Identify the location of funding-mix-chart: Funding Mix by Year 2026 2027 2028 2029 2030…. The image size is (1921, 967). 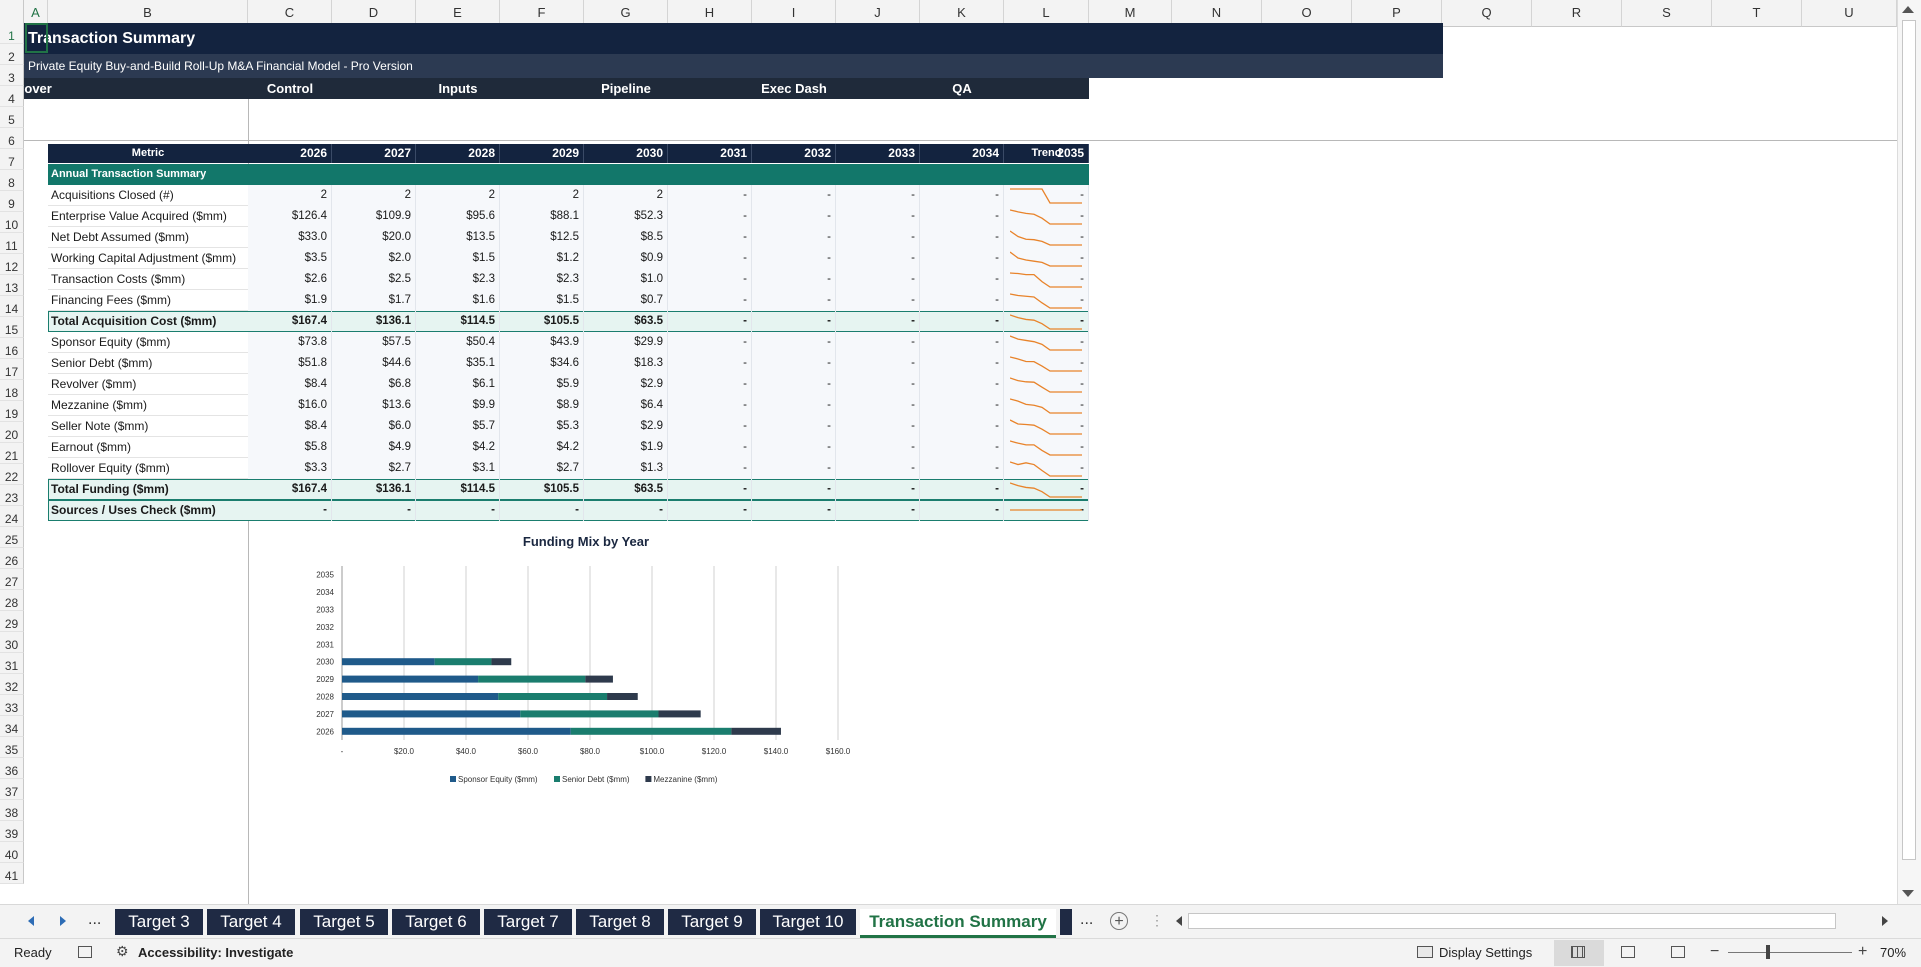
(580, 659).